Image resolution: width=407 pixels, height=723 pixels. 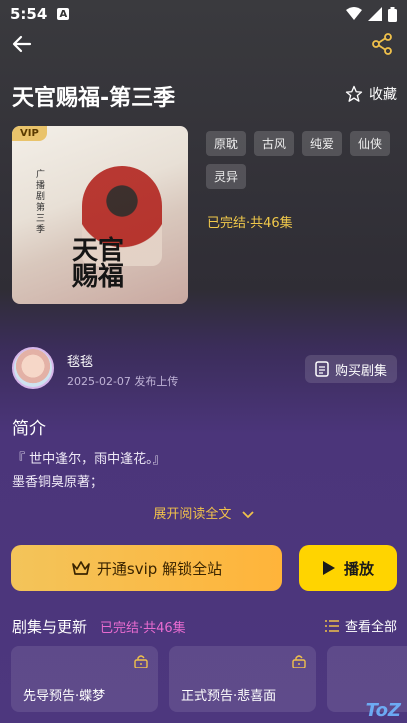 I want to click on status-right, so click(x=371, y=14).